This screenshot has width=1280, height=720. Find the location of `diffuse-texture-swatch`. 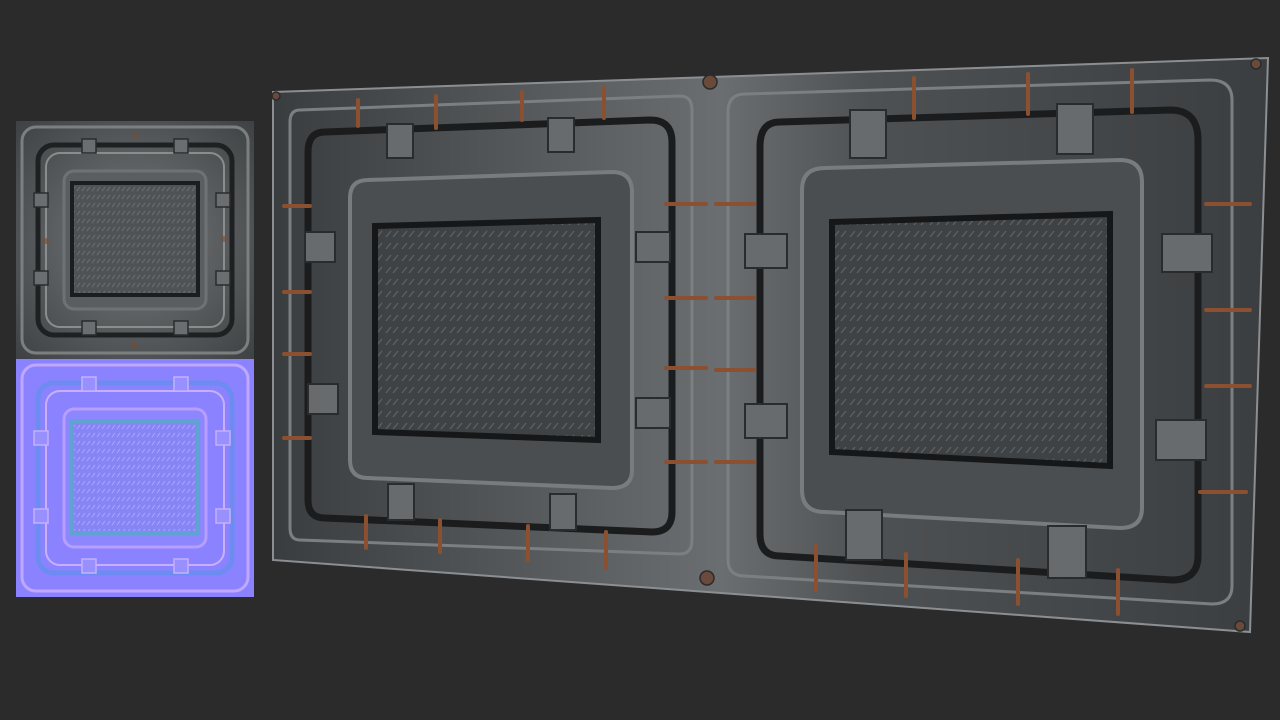

diffuse-texture-swatch is located at coordinates (135, 240).